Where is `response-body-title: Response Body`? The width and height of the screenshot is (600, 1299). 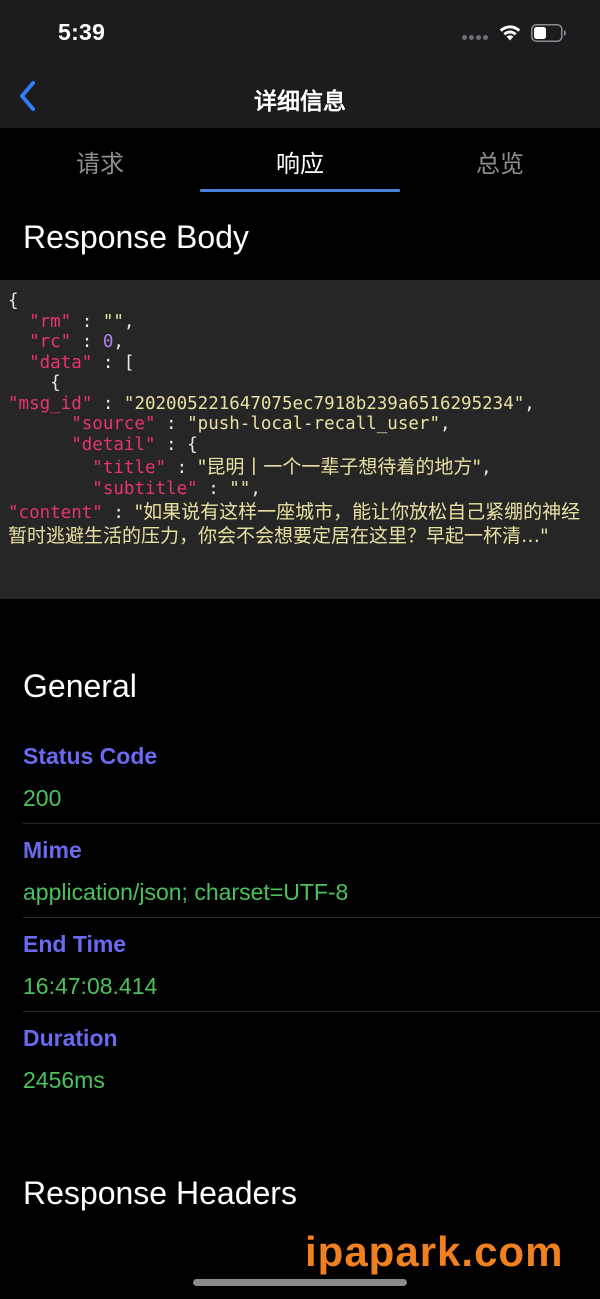 response-body-title: Response Body is located at coordinates (136, 237).